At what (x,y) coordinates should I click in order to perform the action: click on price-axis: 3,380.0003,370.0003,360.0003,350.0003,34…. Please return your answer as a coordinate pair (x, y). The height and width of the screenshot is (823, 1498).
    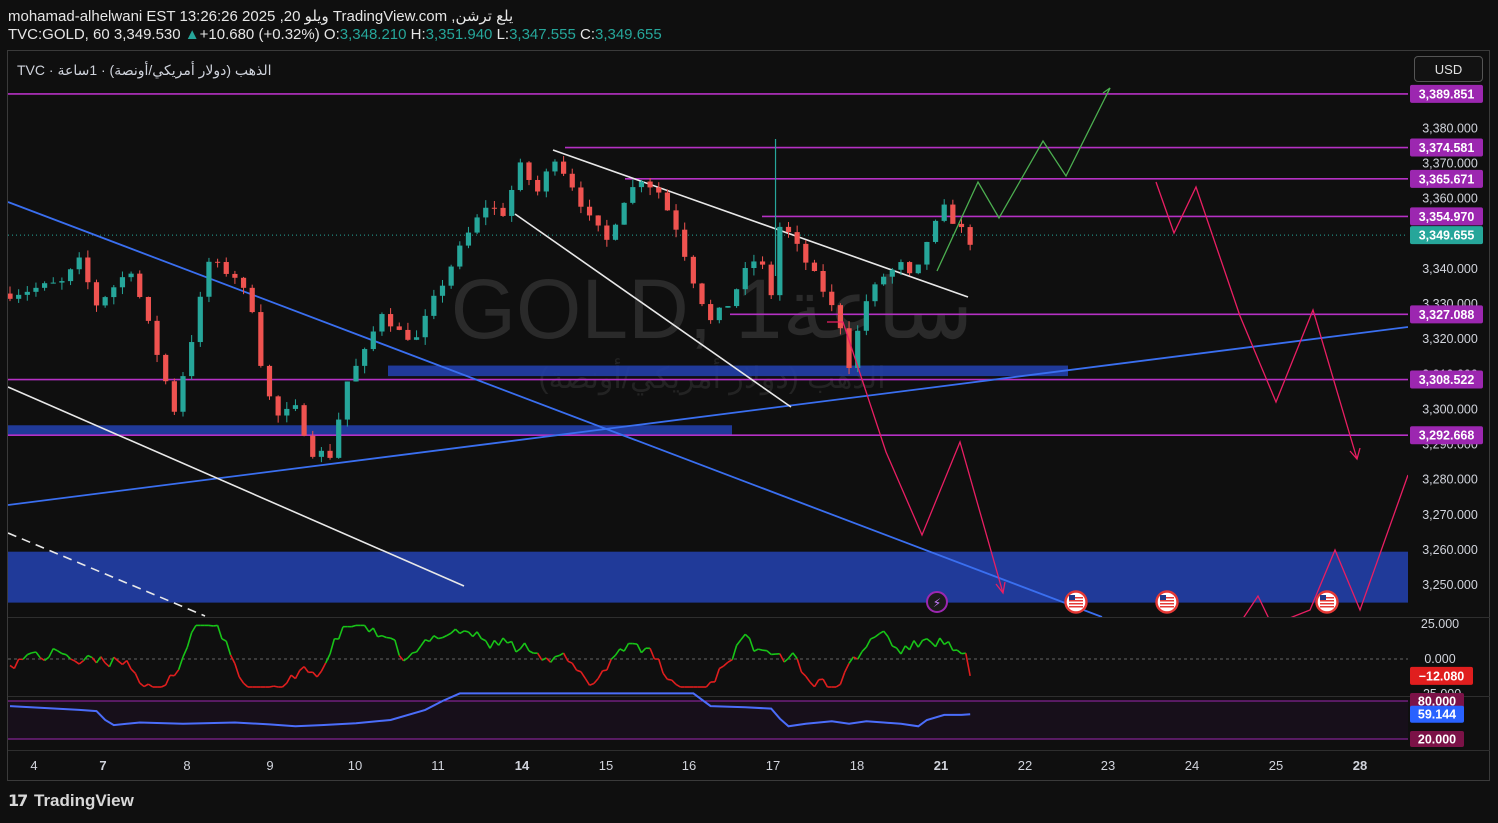
    Looking at the image, I should click on (1446, 416).